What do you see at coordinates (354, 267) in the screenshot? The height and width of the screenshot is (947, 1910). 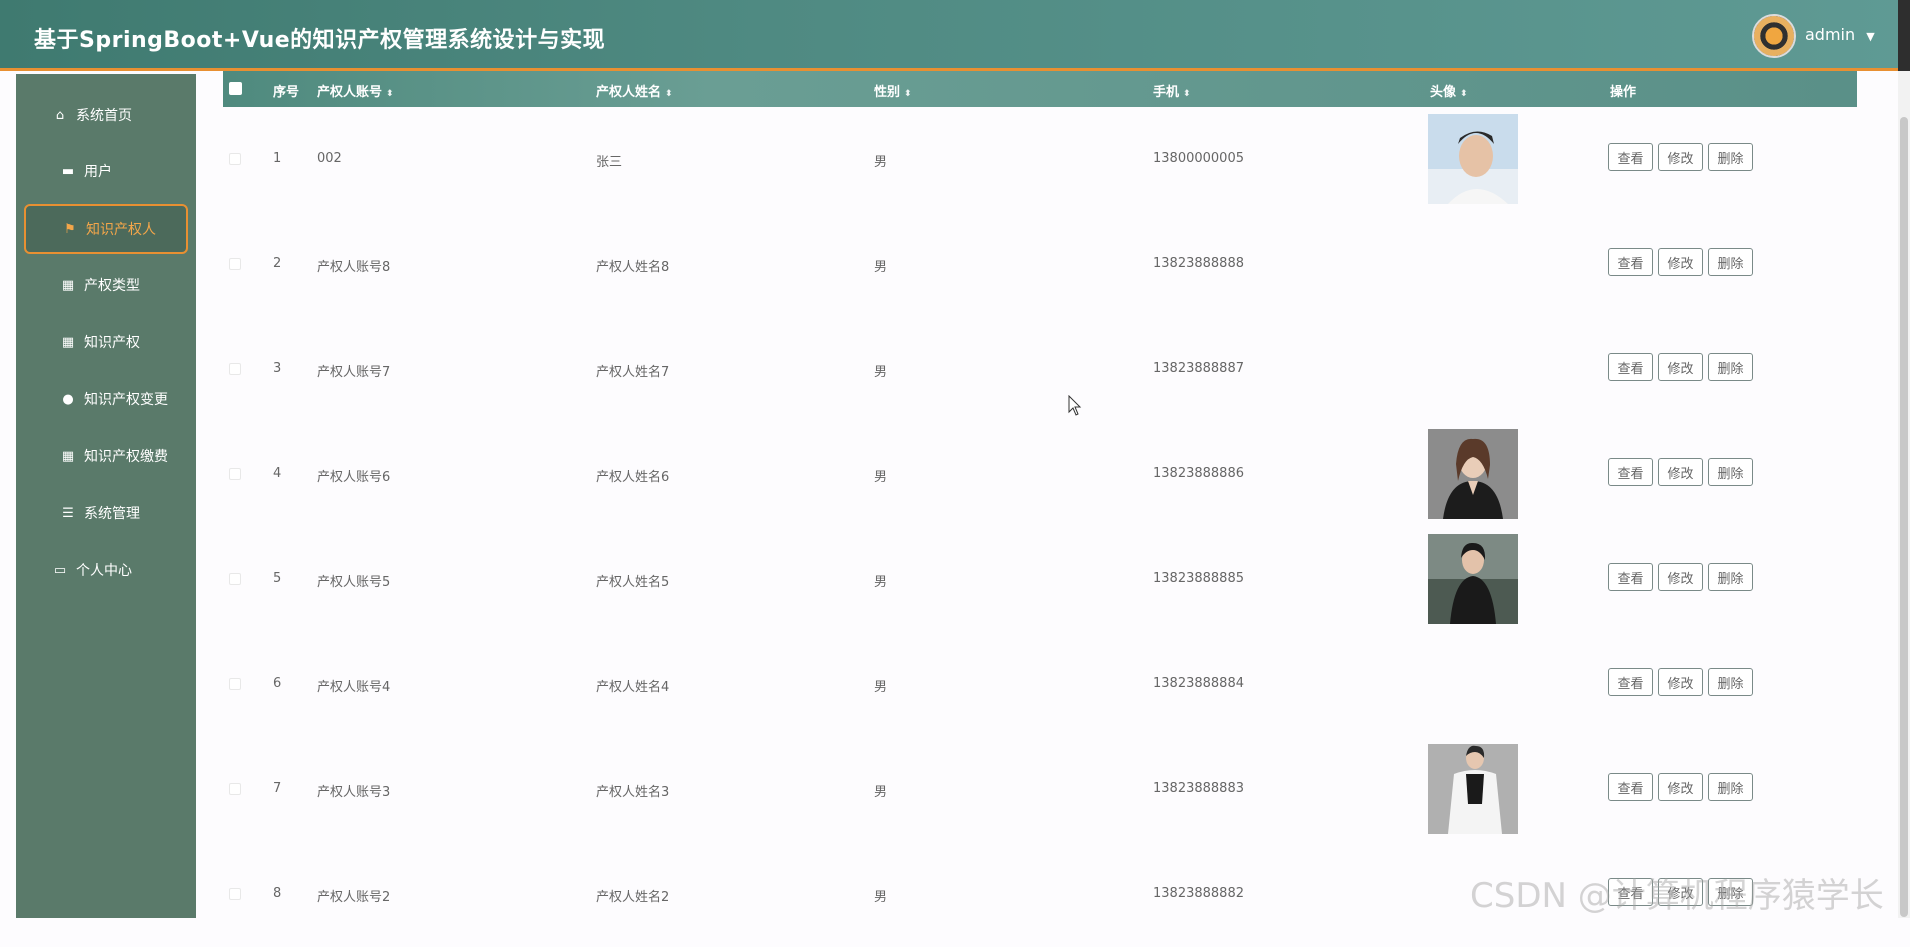 I see `cell-account: 产权人账号8` at bounding box center [354, 267].